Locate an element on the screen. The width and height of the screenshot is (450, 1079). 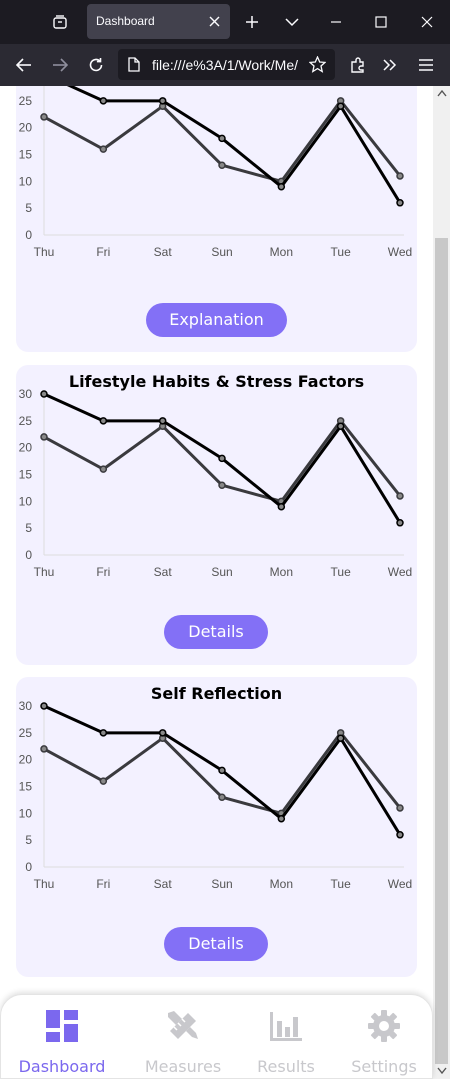
dashboard-icon is located at coordinates (62, 1026).